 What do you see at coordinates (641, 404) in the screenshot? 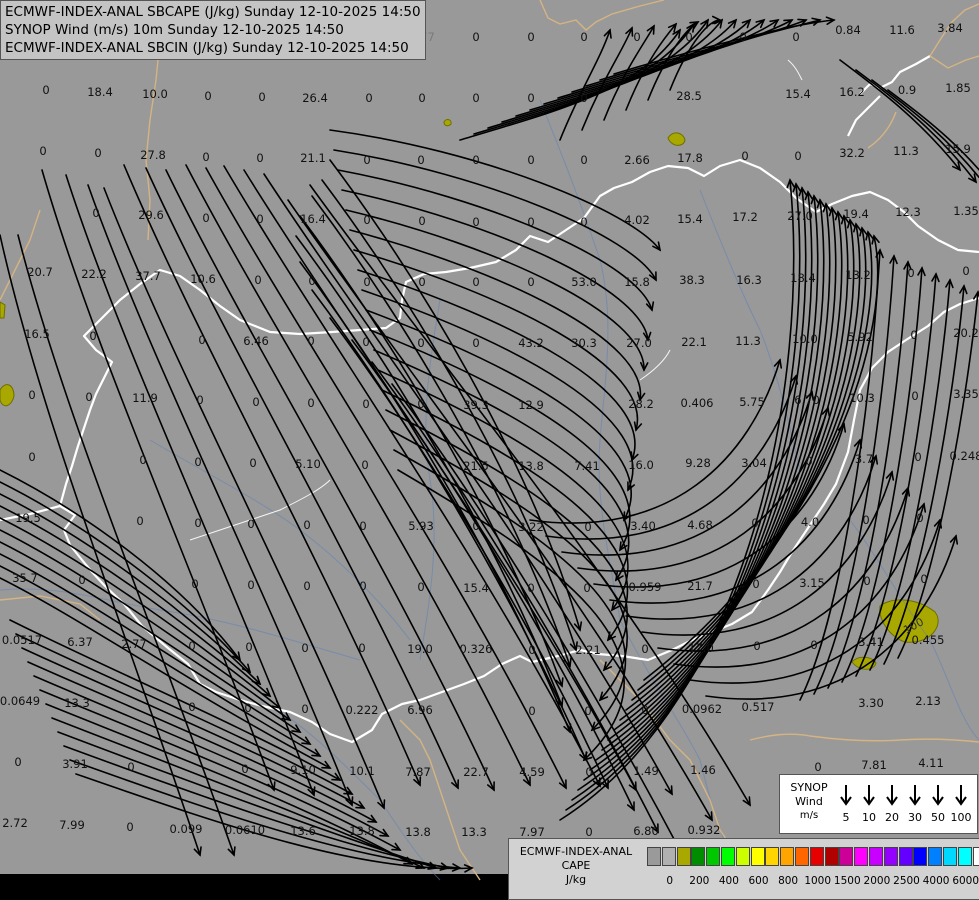
I see `station-value: 28.2` at bounding box center [641, 404].